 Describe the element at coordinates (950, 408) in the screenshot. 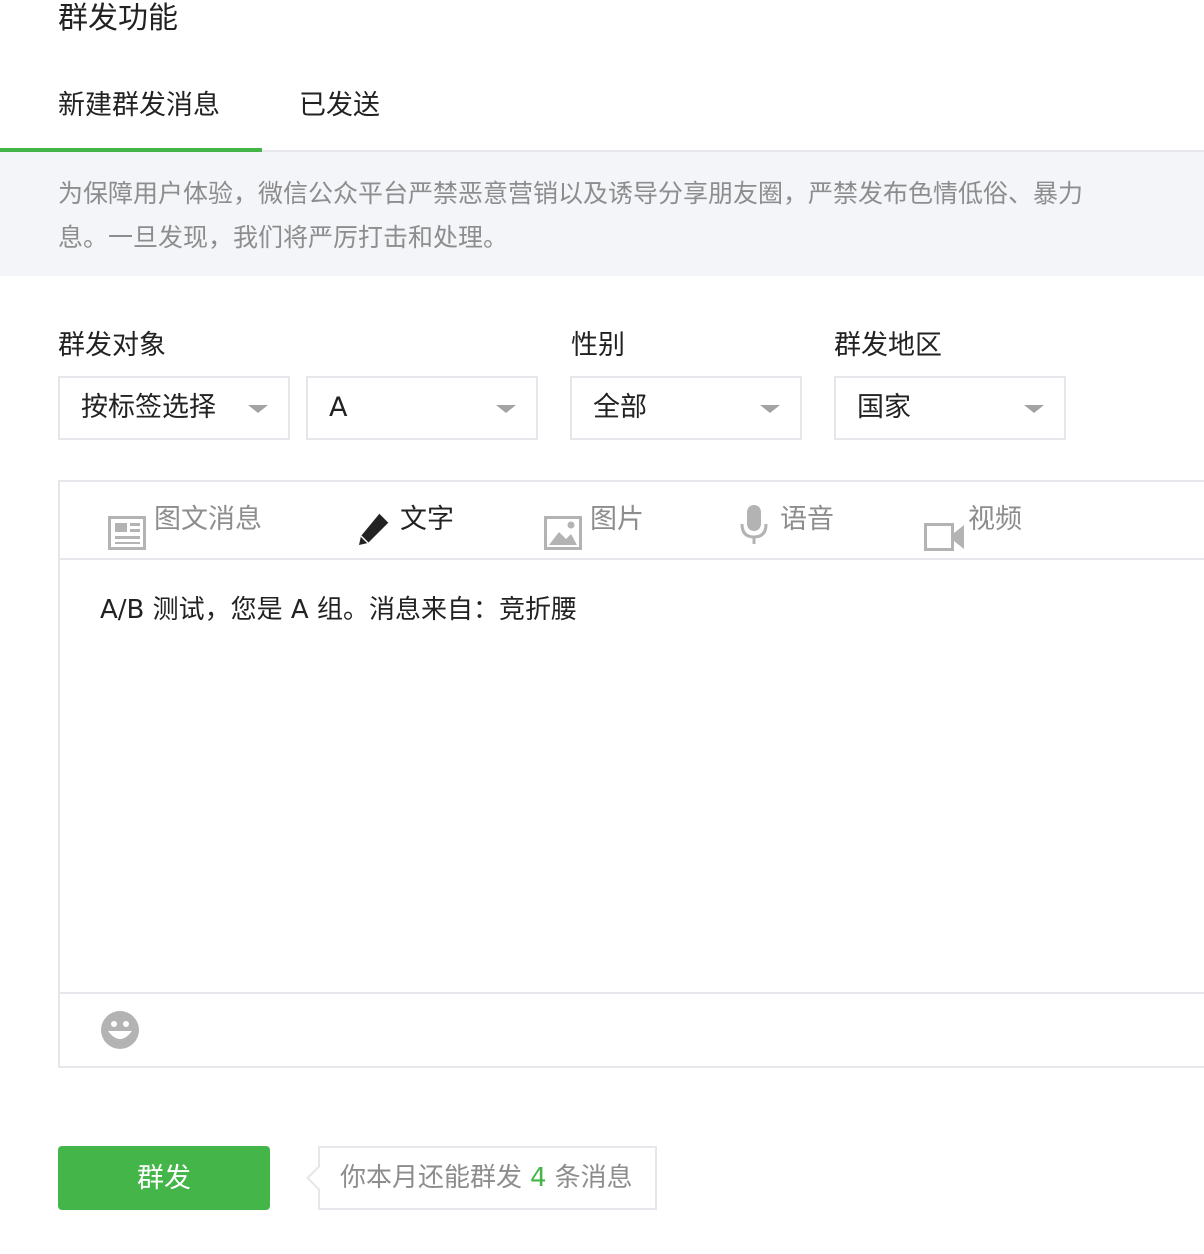

I see `region-select: 国家` at that location.